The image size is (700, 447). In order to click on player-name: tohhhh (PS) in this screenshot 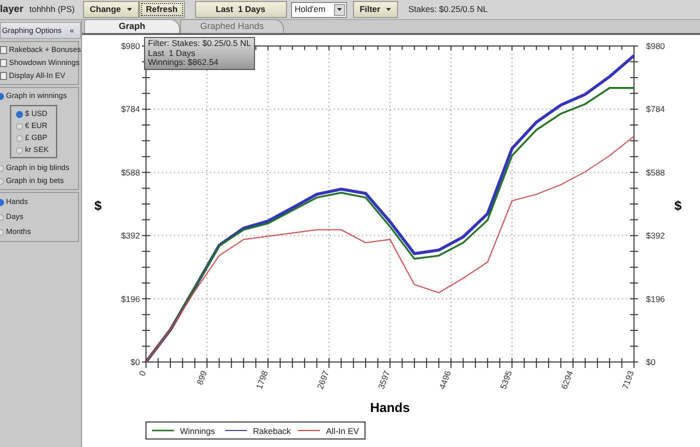, I will do `click(52, 9)`.